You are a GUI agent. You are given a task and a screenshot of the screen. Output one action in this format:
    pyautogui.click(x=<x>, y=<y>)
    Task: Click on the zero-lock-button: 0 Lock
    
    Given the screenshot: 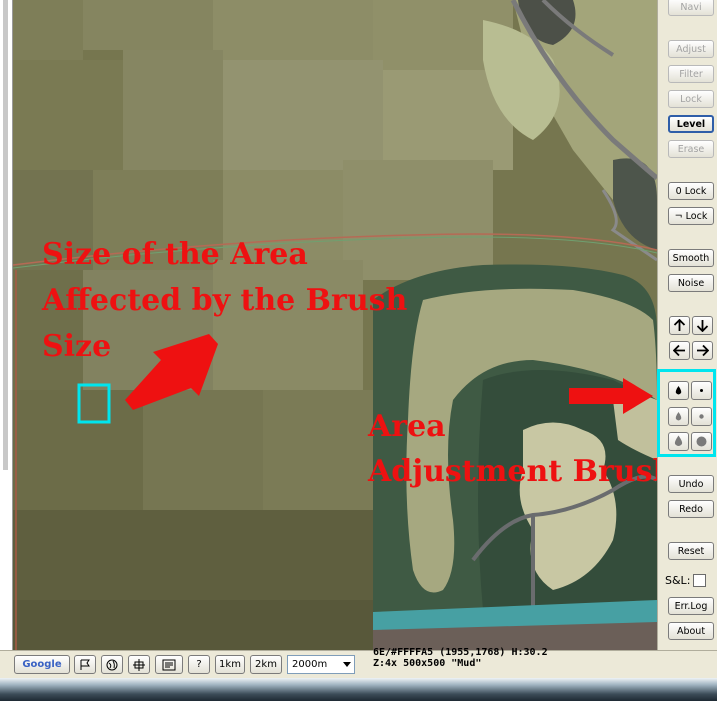 What is the action you would take?
    pyautogui.click(x=691, y=191)
    